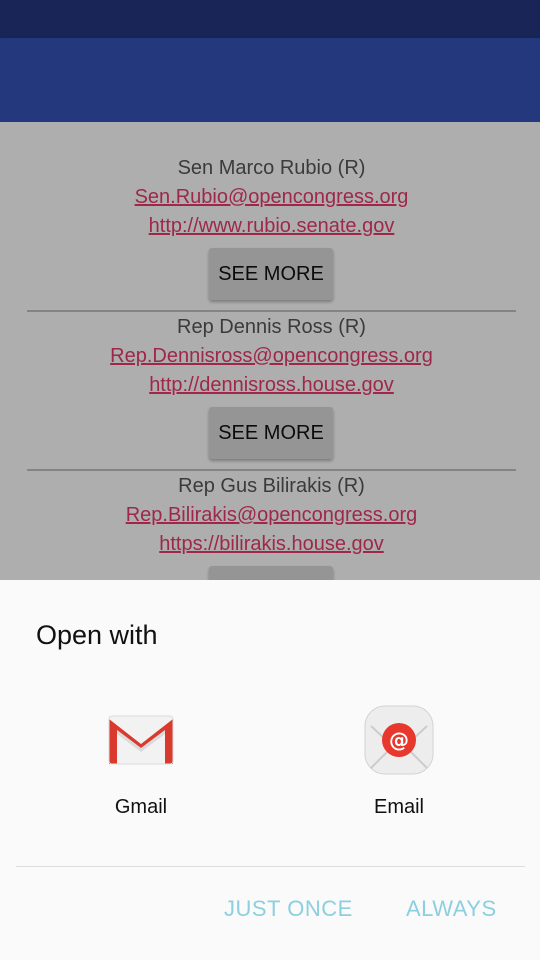  What do you see at coordinates (288, 909) in the screenshot?
I see `just-once-button: JUST ONCE` at bounding box center [288, 909].